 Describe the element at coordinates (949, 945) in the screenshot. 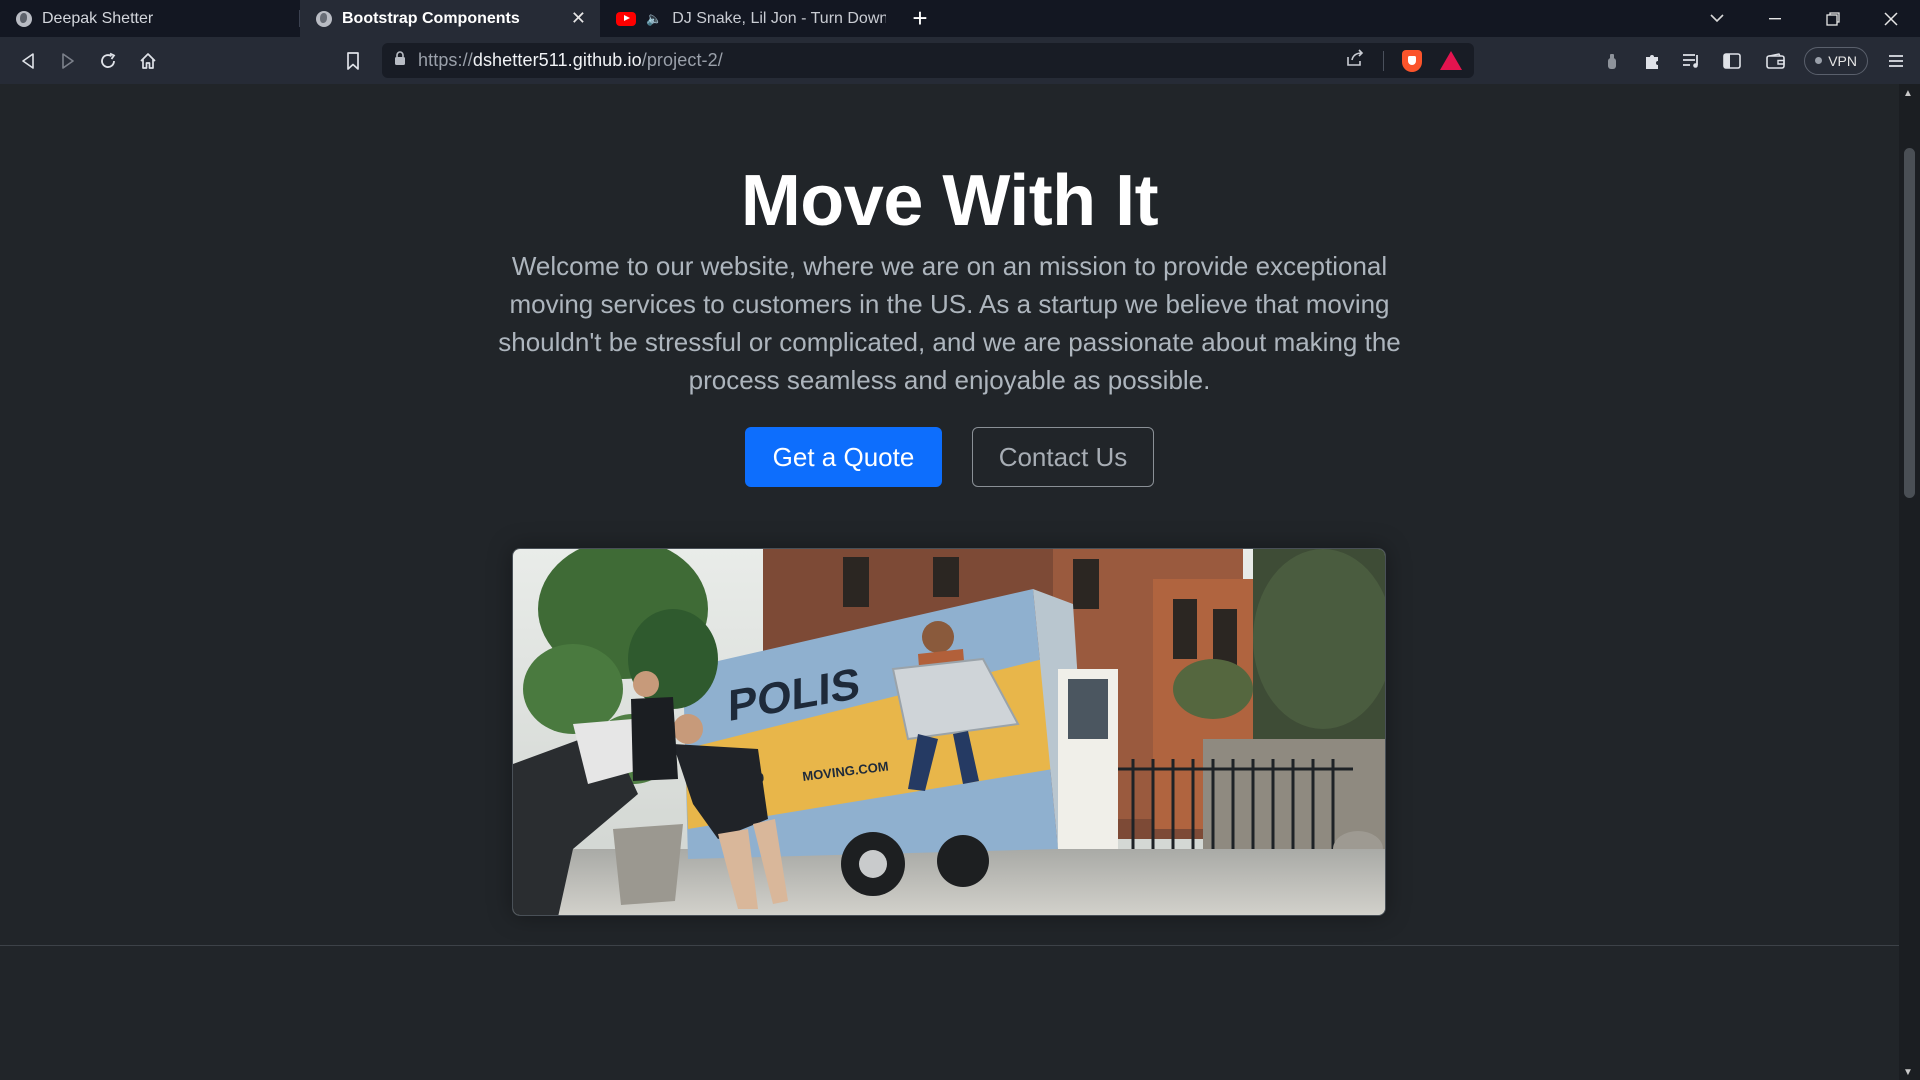

I see `section-divider` at that location.